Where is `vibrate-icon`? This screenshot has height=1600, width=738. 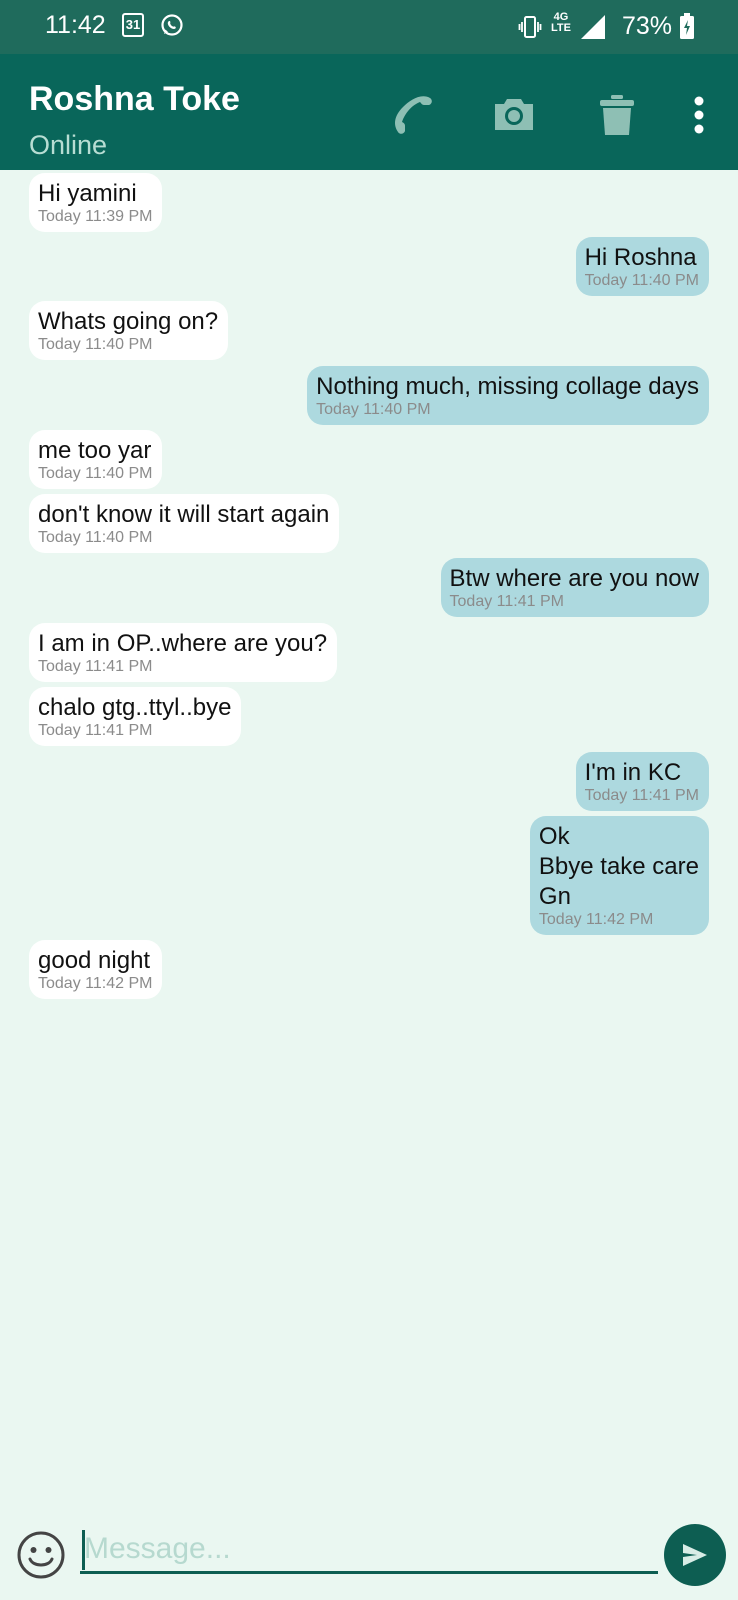 vibrate-icon is located at coordinates (530, 27).